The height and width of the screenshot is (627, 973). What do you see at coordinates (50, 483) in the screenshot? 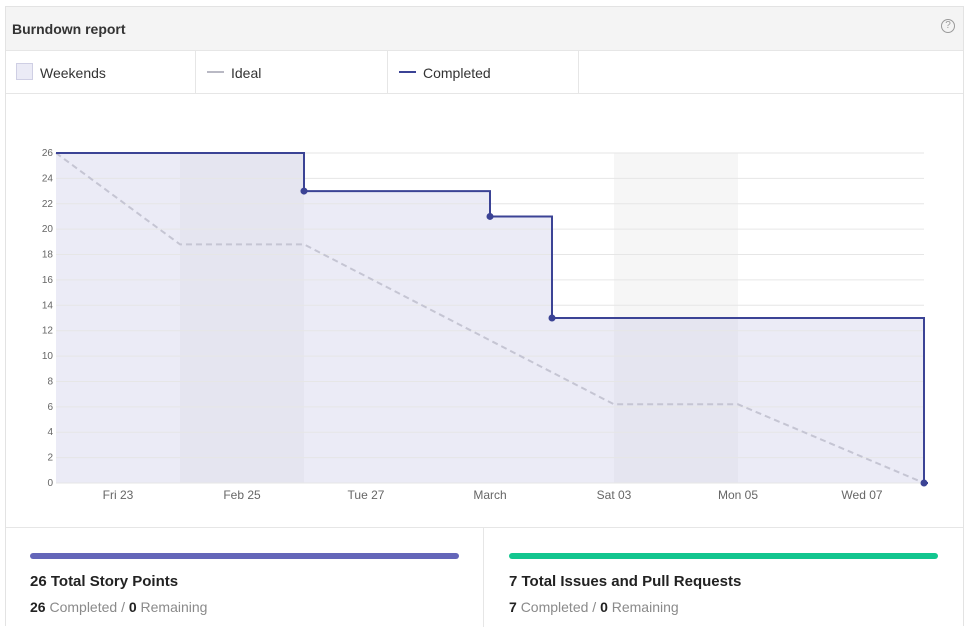
I see `y-tick-label-0: 0` at bounding box center [50, 483].